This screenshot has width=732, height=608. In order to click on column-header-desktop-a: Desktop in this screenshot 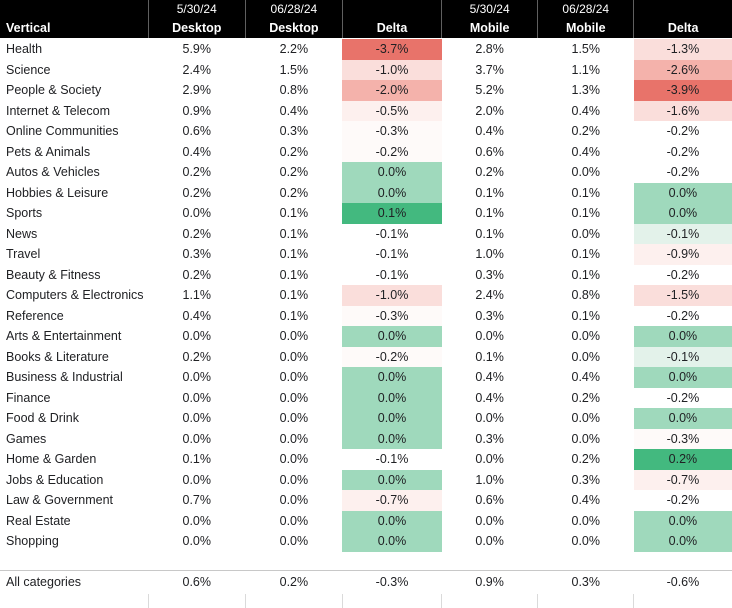, I will do `click(197, 29)`.